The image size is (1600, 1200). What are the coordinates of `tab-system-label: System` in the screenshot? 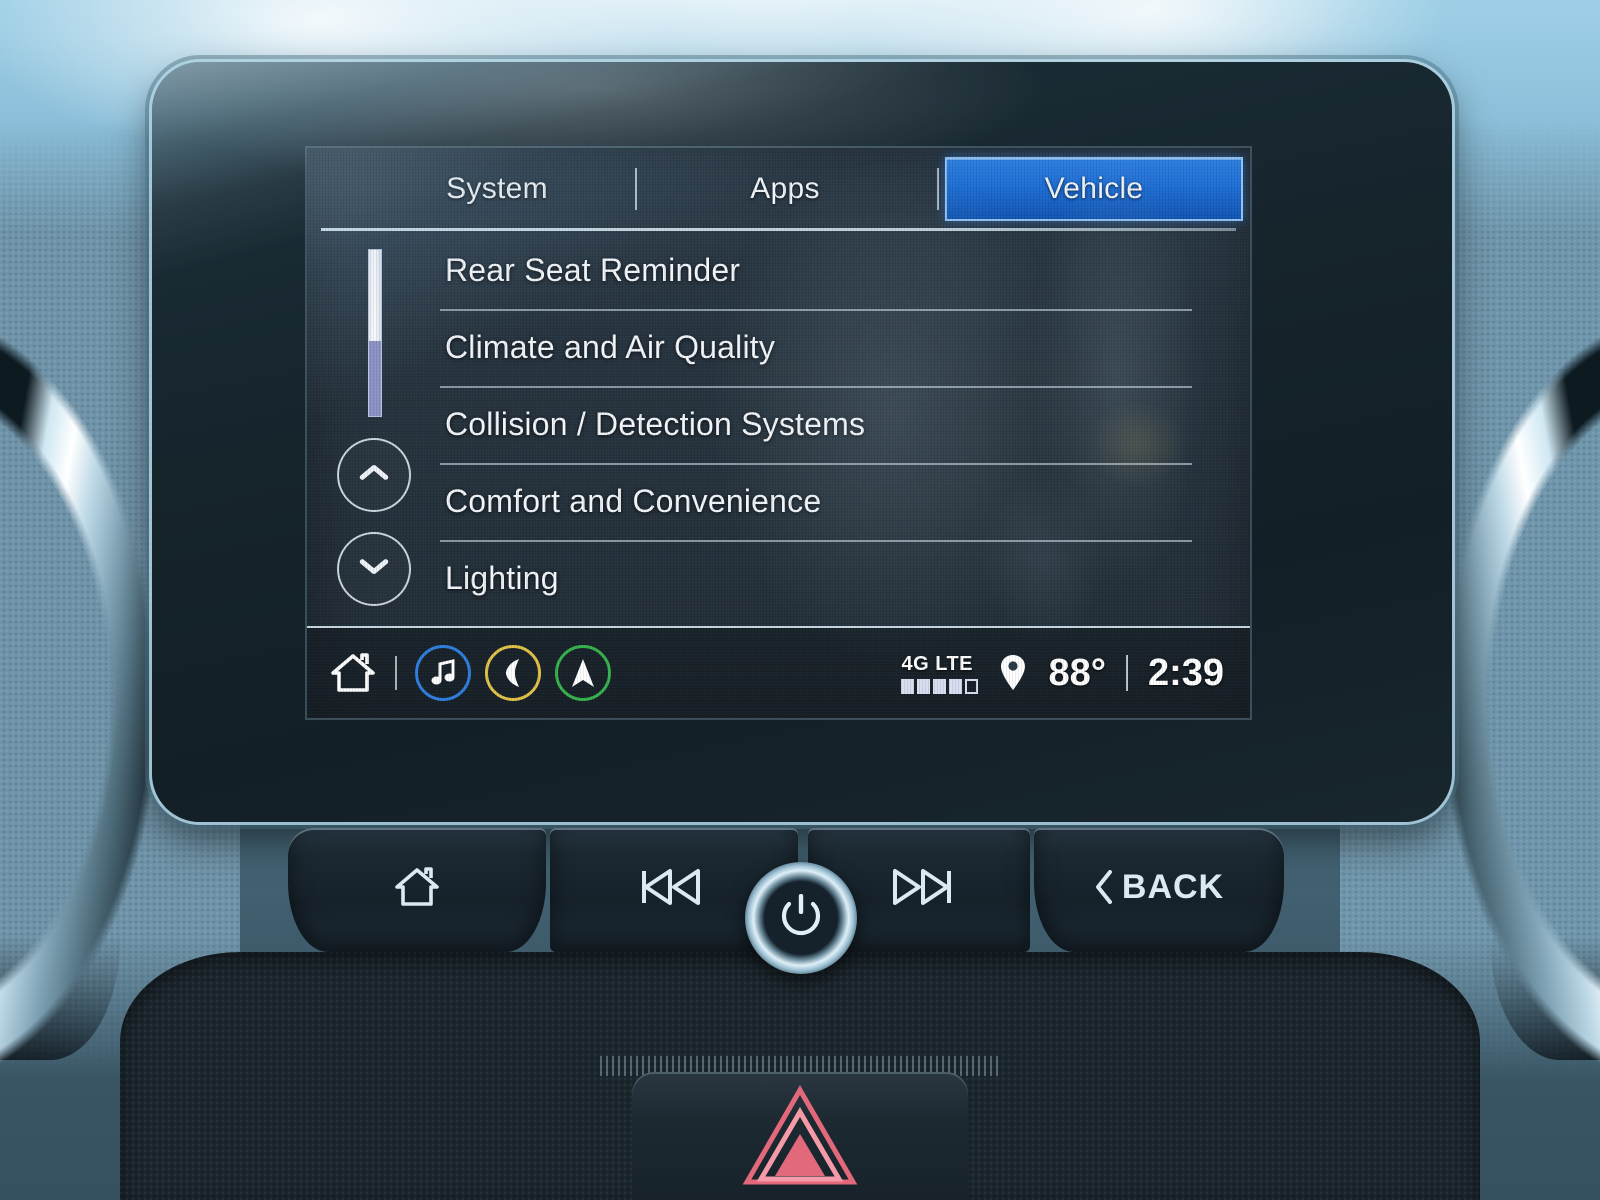 It's located at (497, 188).